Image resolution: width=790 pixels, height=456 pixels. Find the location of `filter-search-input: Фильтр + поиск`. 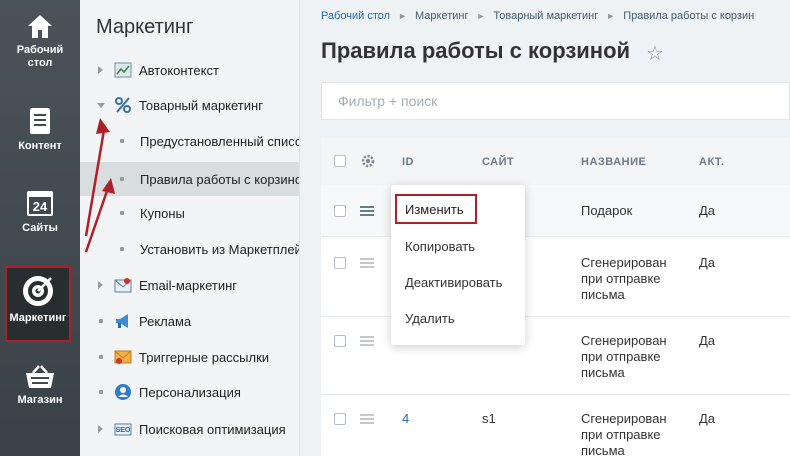

filter-search-input: Фильтр + поиск is located at coordinates (555, 101).